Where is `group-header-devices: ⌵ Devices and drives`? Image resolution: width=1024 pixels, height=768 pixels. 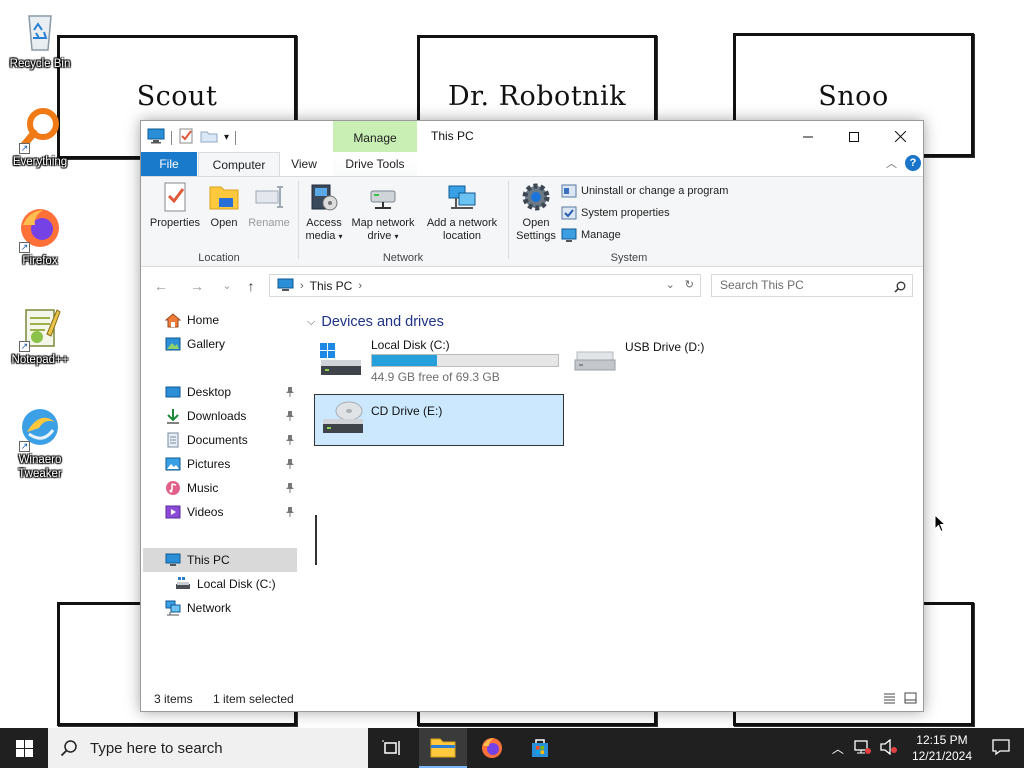 group-header-devices: ⌵ Devices and drives is located at coordinates (375, 322).